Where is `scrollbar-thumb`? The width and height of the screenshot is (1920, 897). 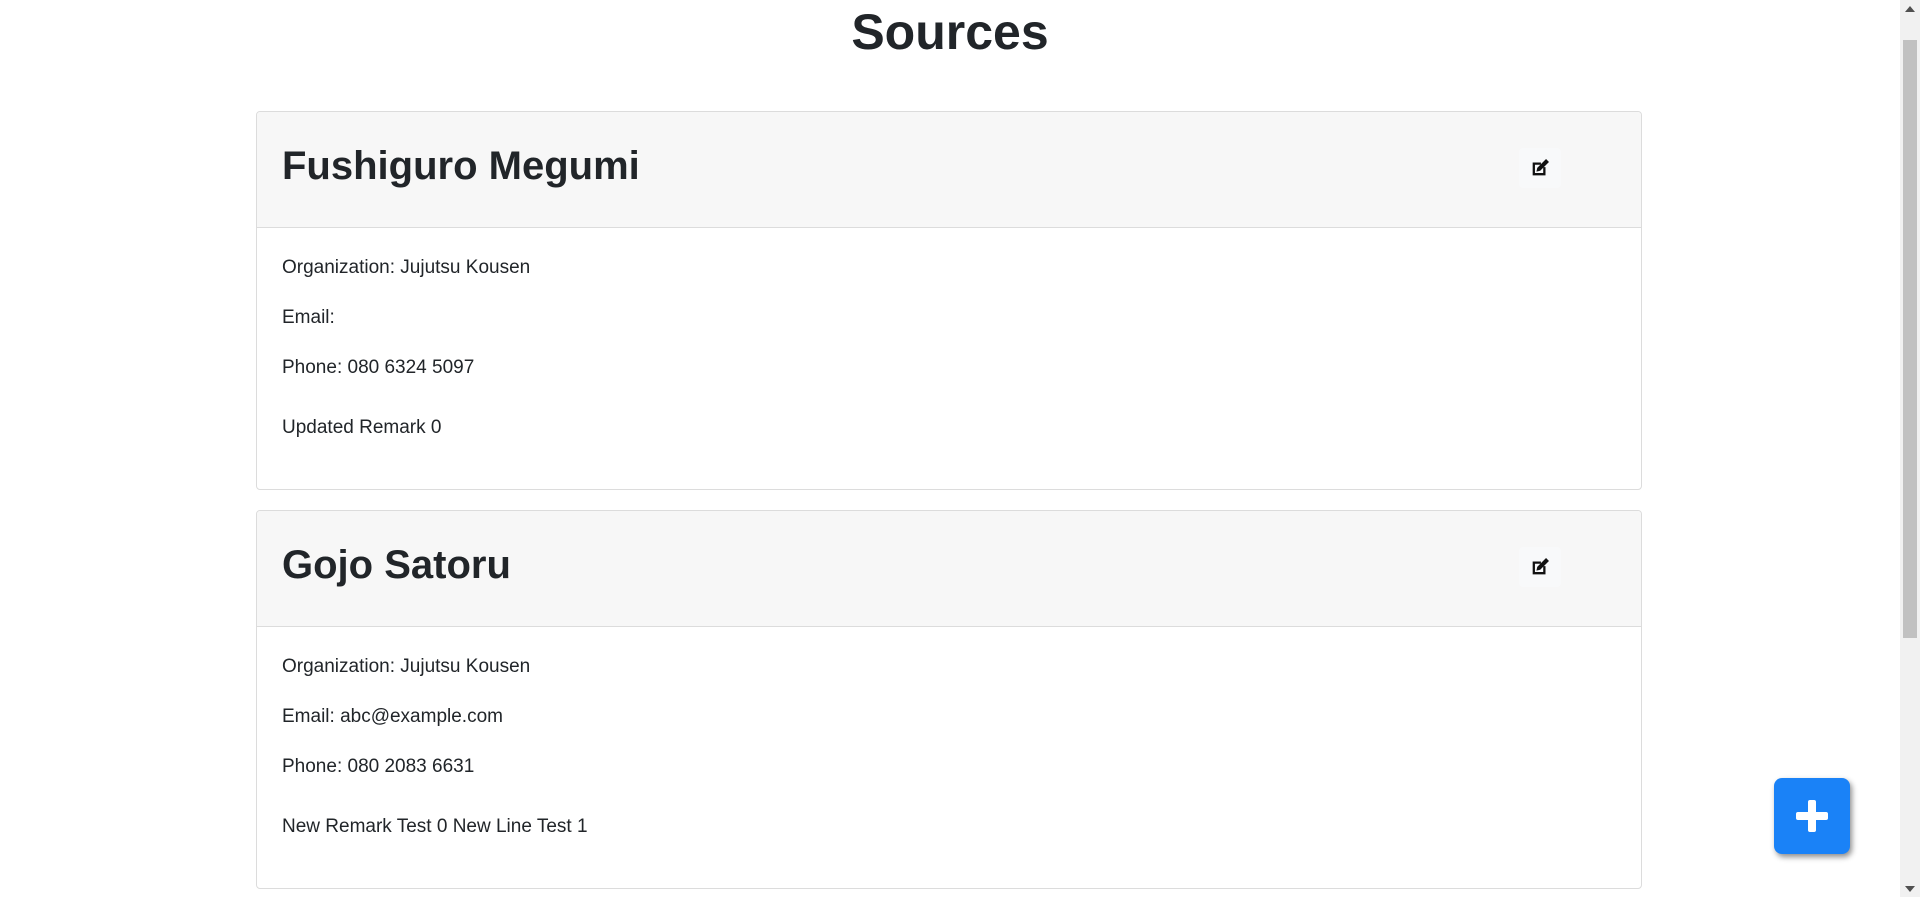 scrollbar-thumb is located at coordinates (1910, 339).